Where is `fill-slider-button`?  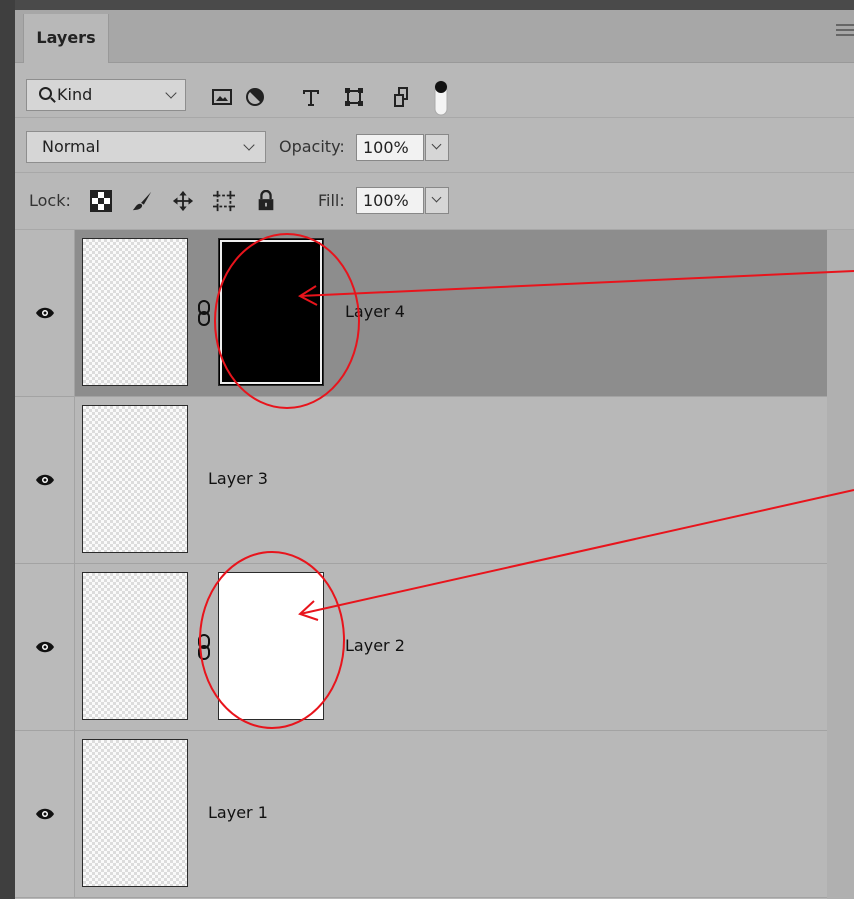 fill-slider-button is located at coordinates (437, 200).